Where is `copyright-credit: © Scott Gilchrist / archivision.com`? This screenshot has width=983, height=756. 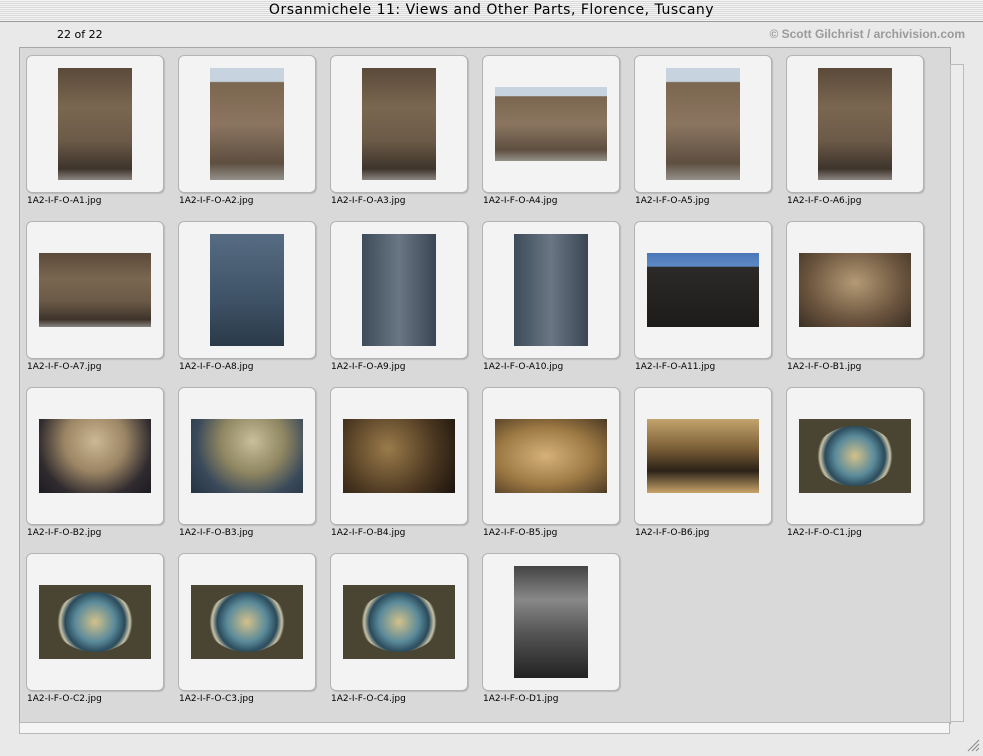
copyright-credit: © Scott Gilchrist / archivision.com is located at coordinates (867, 34).